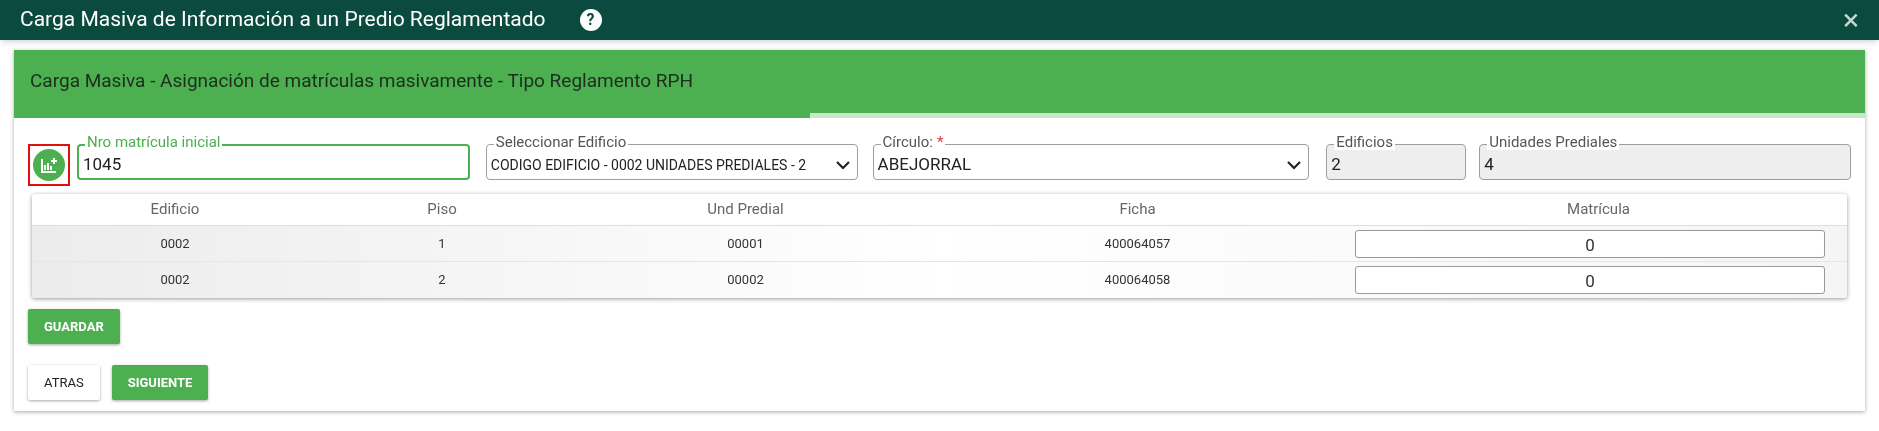 The image size is (1879, 431). What do you see at coordinates (1137, 280) in the screenshot?
I see `table-cell-text: 400064058` at bounding box center [1137, 280].